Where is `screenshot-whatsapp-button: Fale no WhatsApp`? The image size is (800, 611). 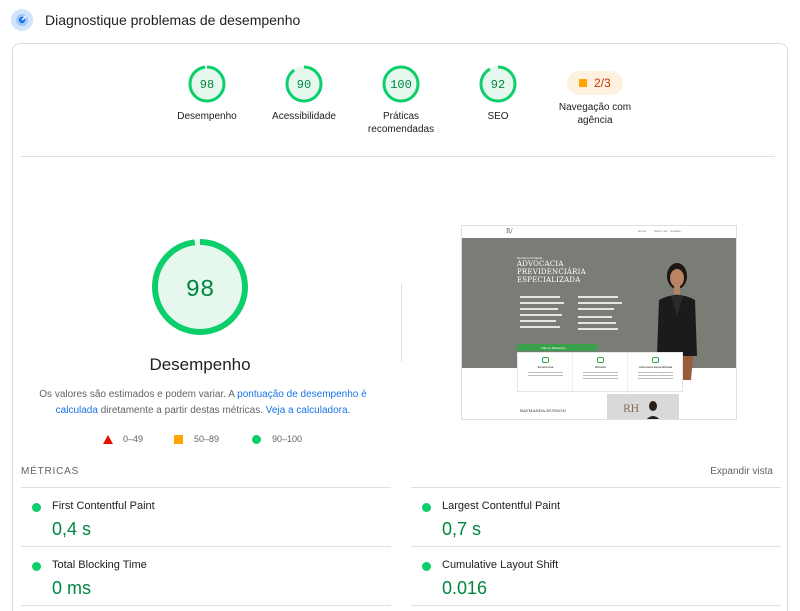 screenshot-whatsapp-button: Fale no WhatsApp is located at coordinates (557, 347).